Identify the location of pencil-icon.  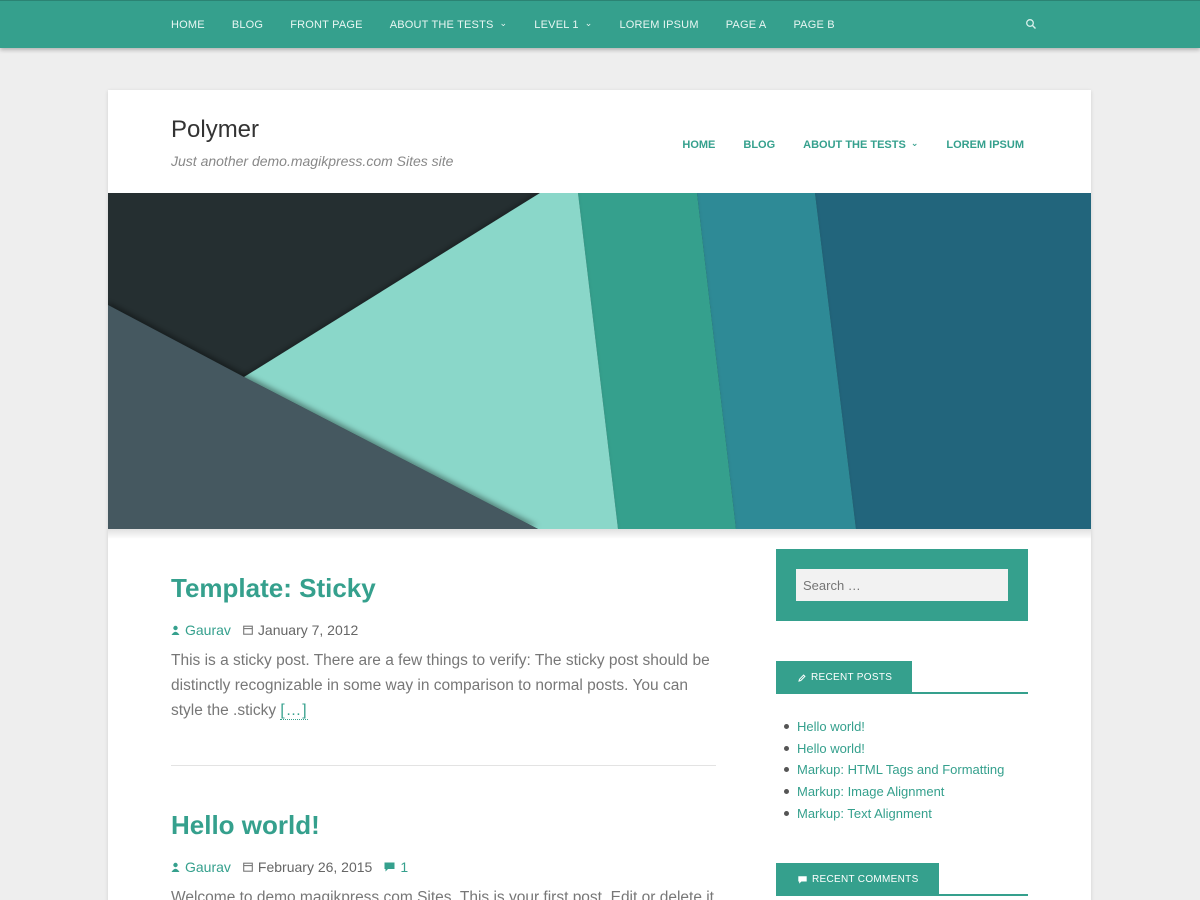
(802, 677).